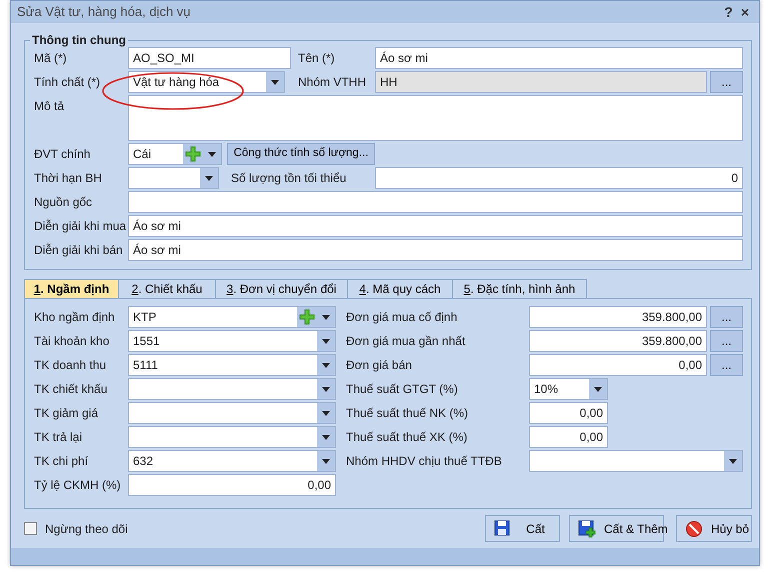  Describe the element at coordinates (81, 226) in the screenshot. I see `field-label: Diễn giải khi mua` at that location.